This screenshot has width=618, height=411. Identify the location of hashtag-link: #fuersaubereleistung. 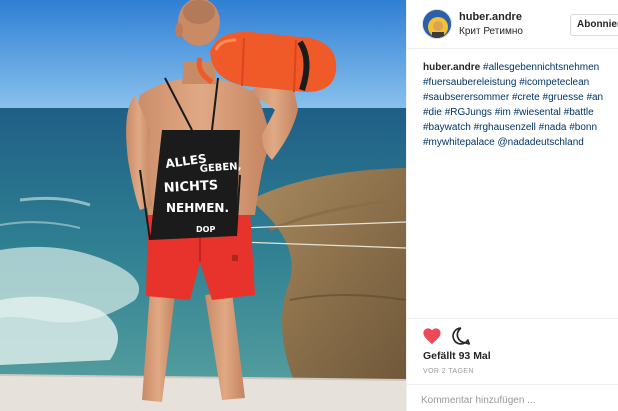
(469, 82).